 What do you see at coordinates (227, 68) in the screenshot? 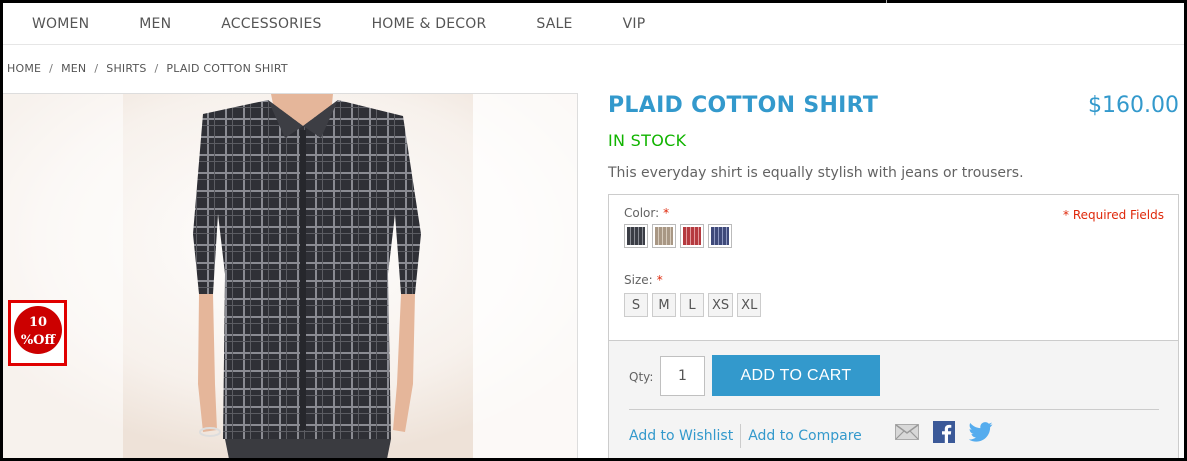
I see `breadcrumb-current: PLAID COTTON SHIRT` at bounding box center [227, 68].